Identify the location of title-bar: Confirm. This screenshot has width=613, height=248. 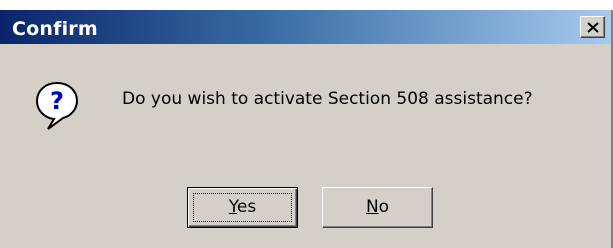
(305, 27).